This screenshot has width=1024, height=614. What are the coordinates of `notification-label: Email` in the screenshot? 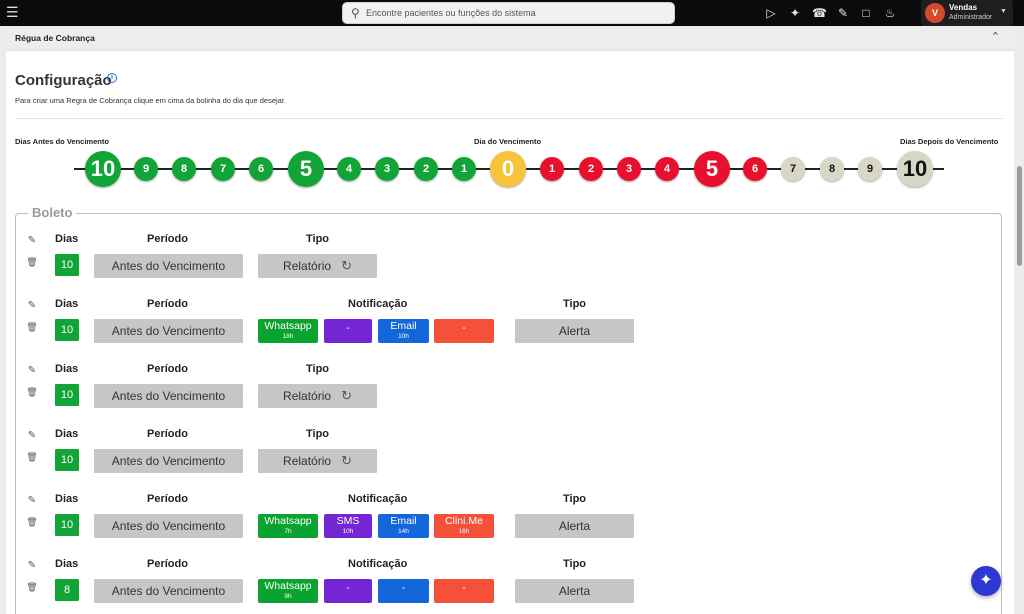 It's located at (403, 520).